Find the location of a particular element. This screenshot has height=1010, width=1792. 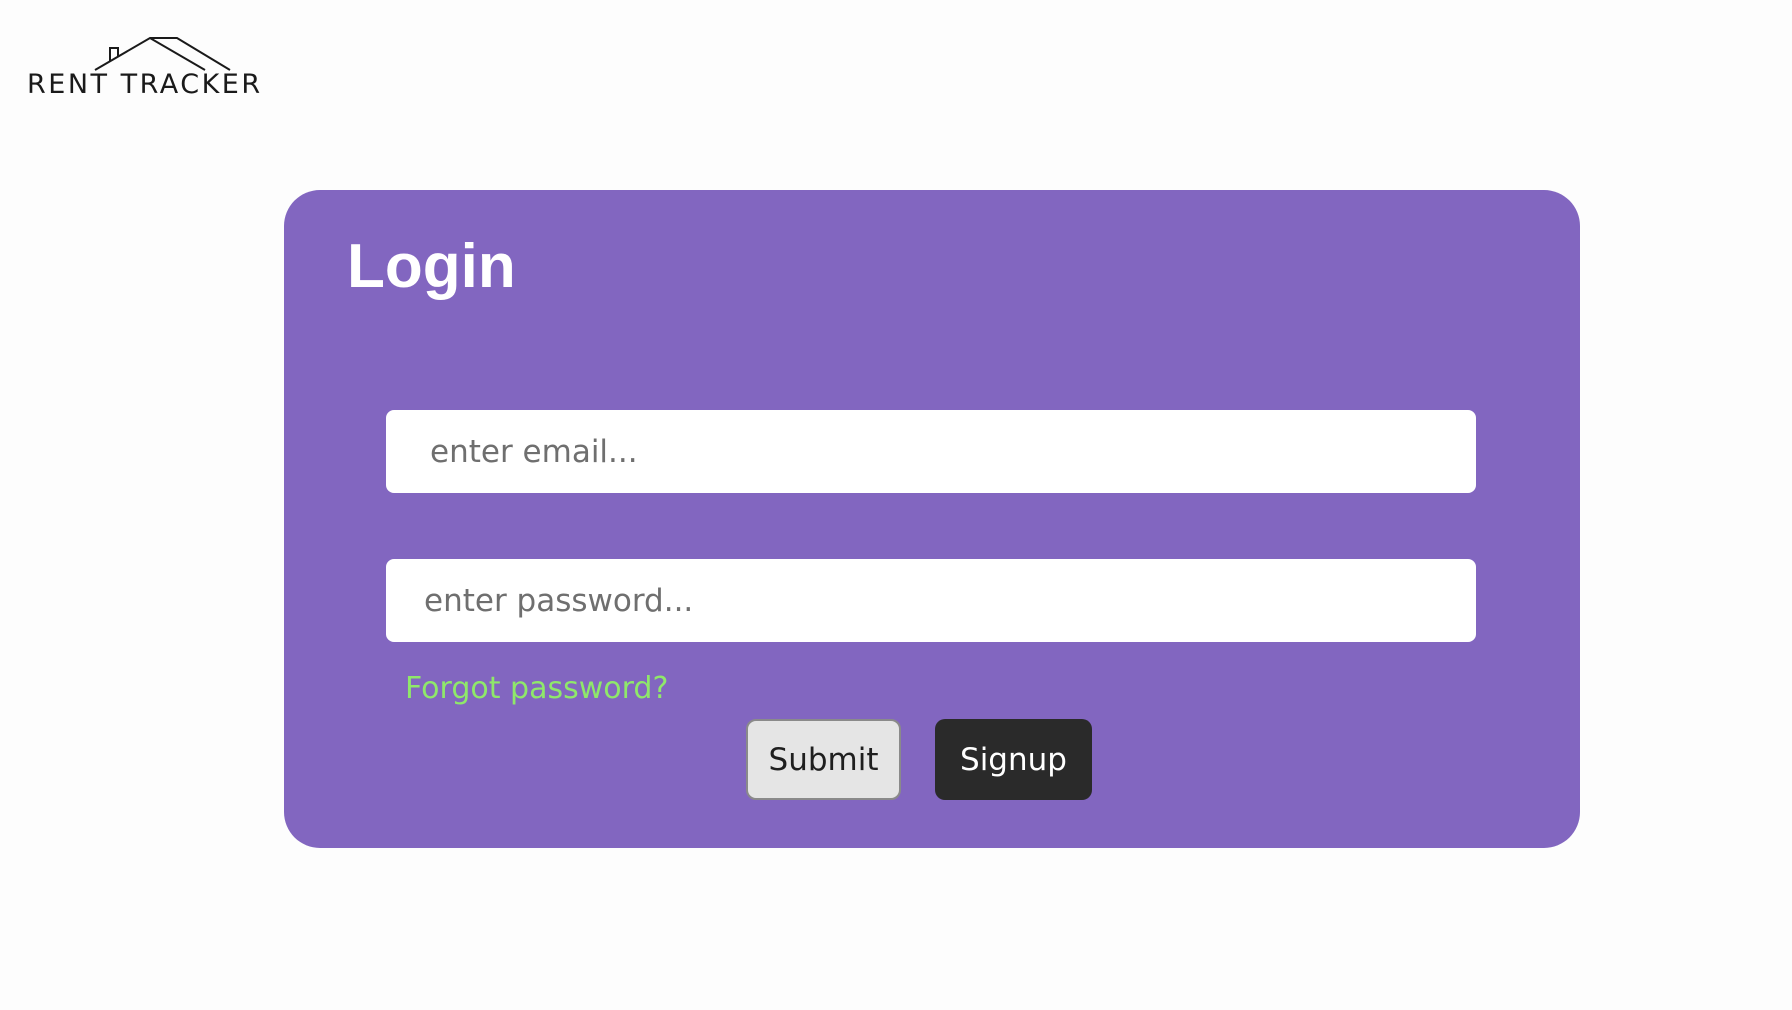

app-logo: RENT TRACKER is located at coordinates (152, 71).